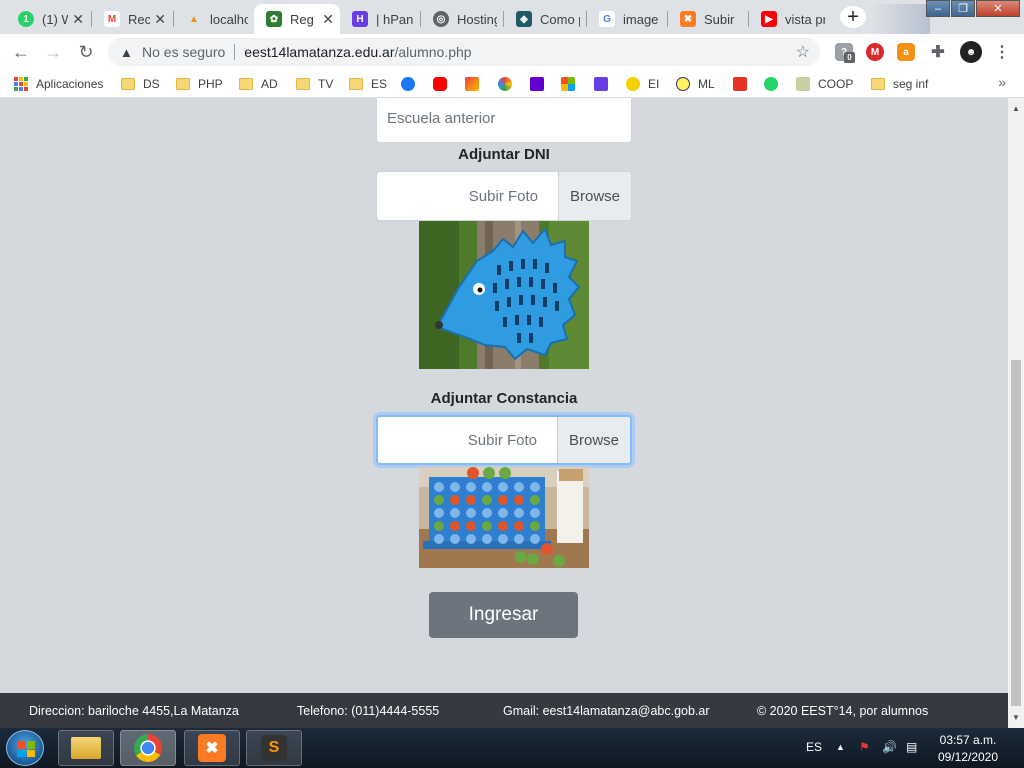  What do you see at coordinates (568, 84) in the screenshot?
I see `microsoft-icon` at bounding box center [568, 84].